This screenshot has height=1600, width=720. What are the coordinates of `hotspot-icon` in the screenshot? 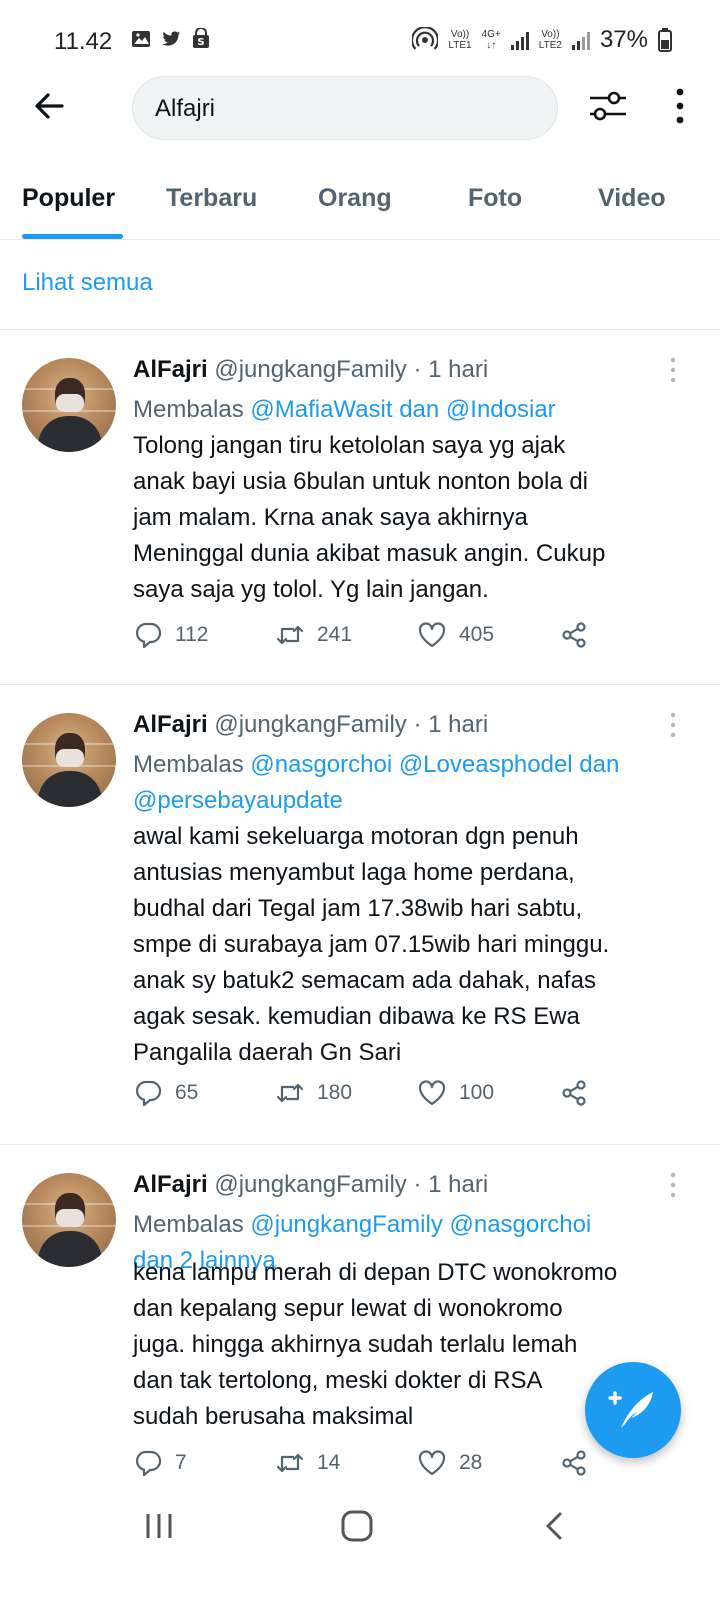 It's located at (425, 38).